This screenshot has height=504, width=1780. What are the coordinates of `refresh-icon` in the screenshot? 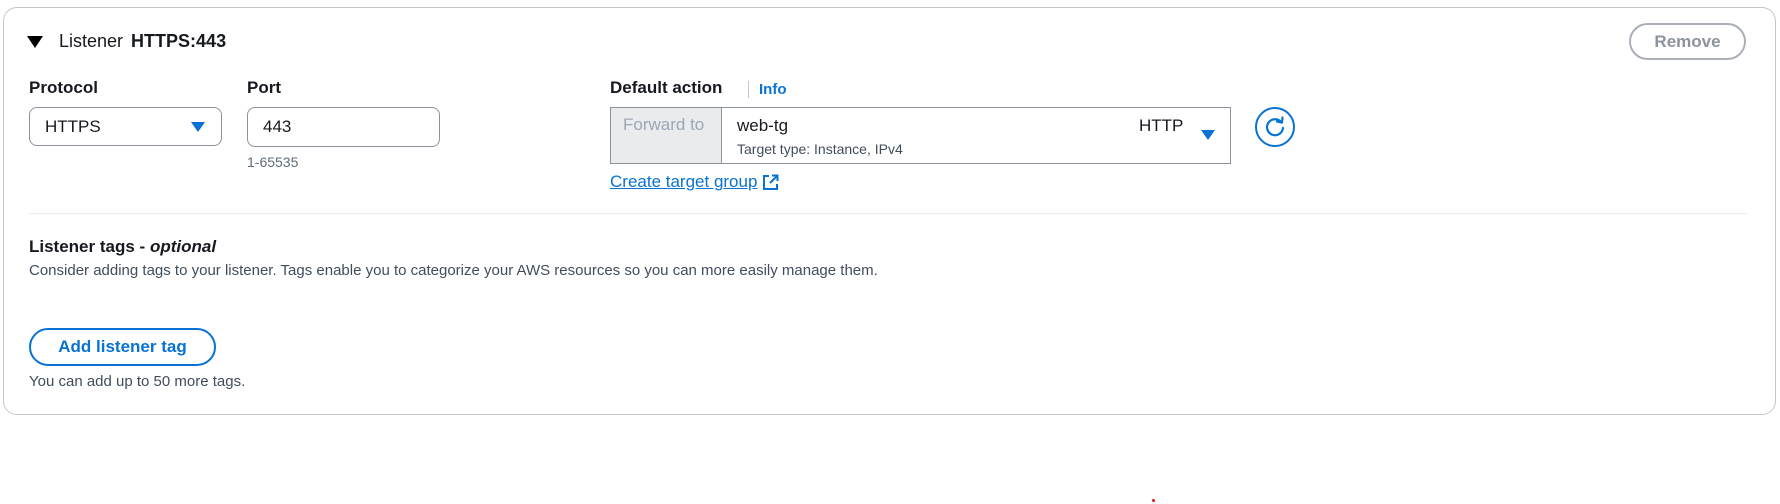 It's located at (1275, 126).